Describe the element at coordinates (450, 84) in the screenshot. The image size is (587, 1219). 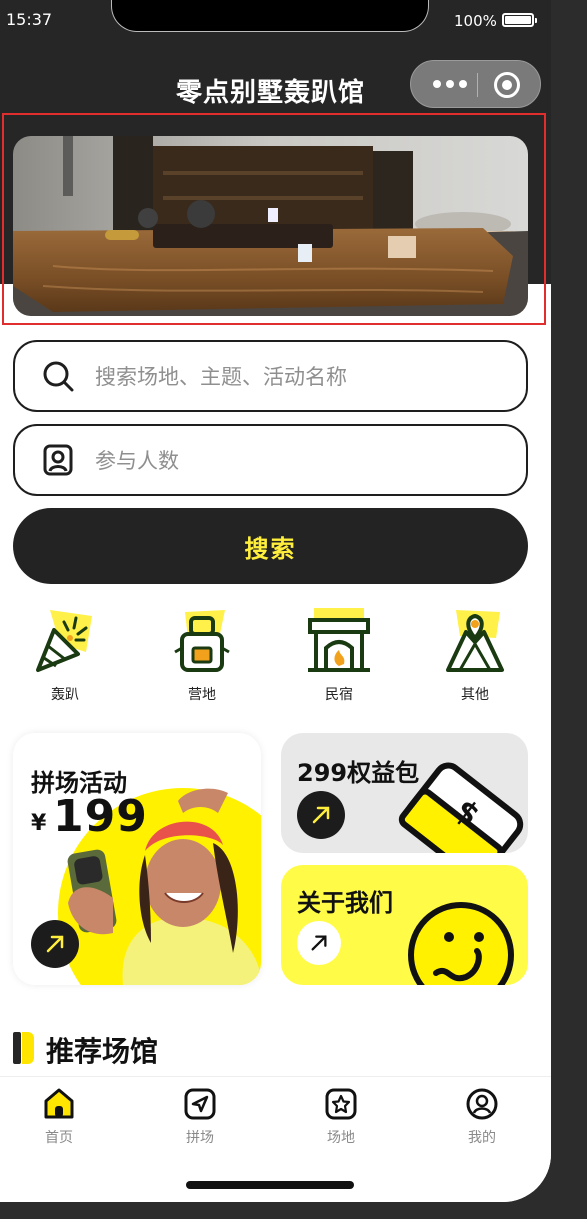
I see `more-icon` at that location.